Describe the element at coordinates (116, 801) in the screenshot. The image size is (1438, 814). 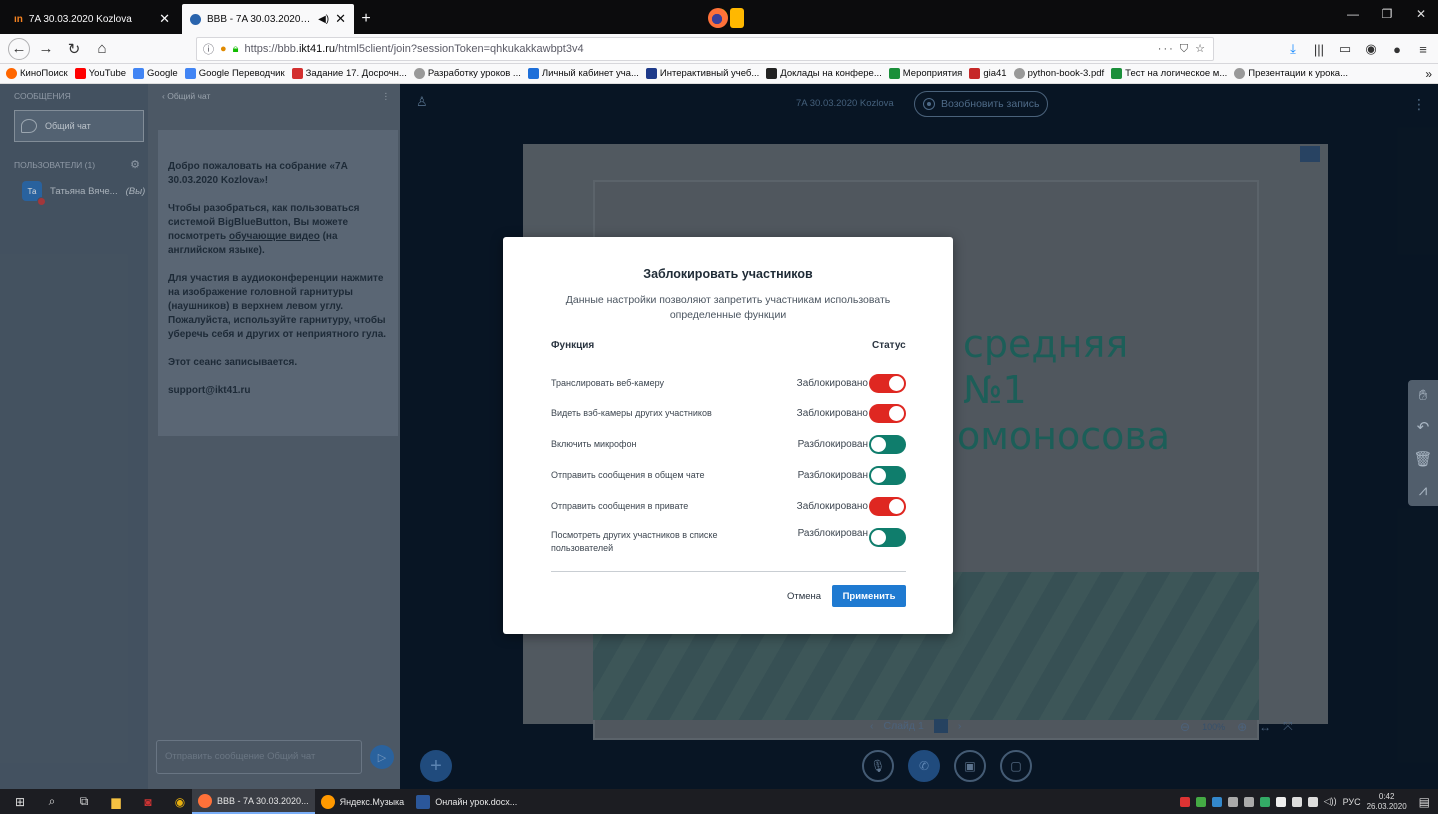
I see `file-explorer-icon: ▆` at that location.